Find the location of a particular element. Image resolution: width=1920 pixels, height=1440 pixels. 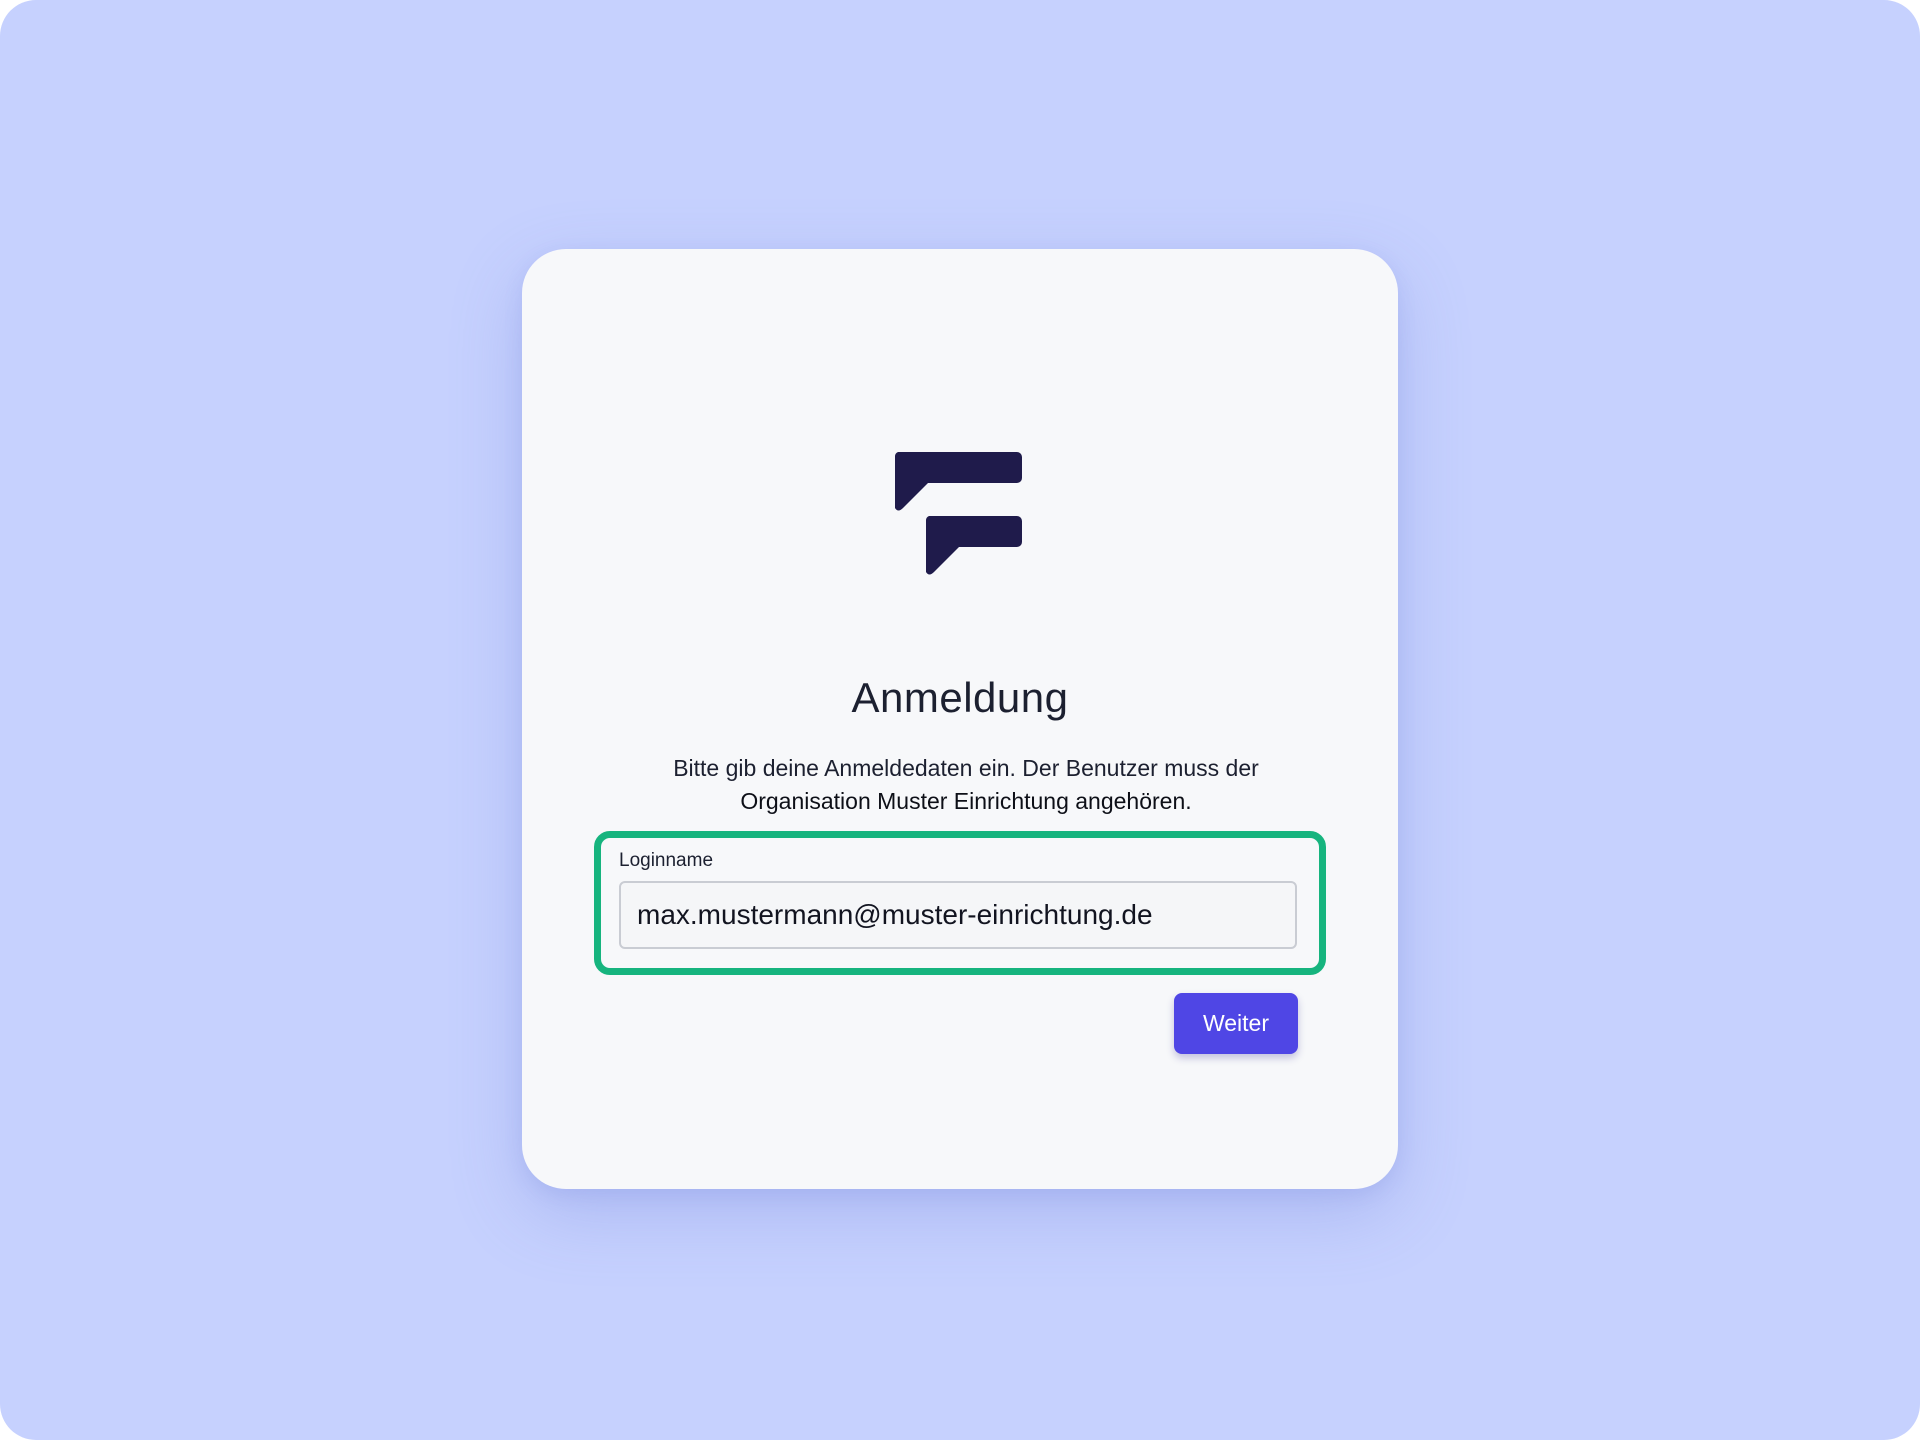

chat-bubbles-logo-icon is located at coordinates (958, 513).